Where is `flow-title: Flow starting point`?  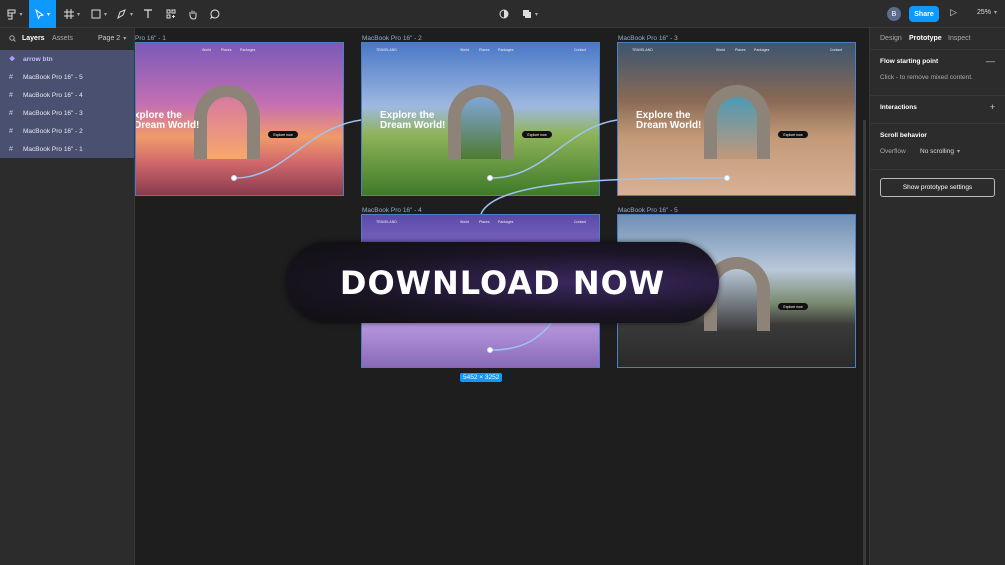 flow-title: Flow starting point is located at coordinates (909, 61).